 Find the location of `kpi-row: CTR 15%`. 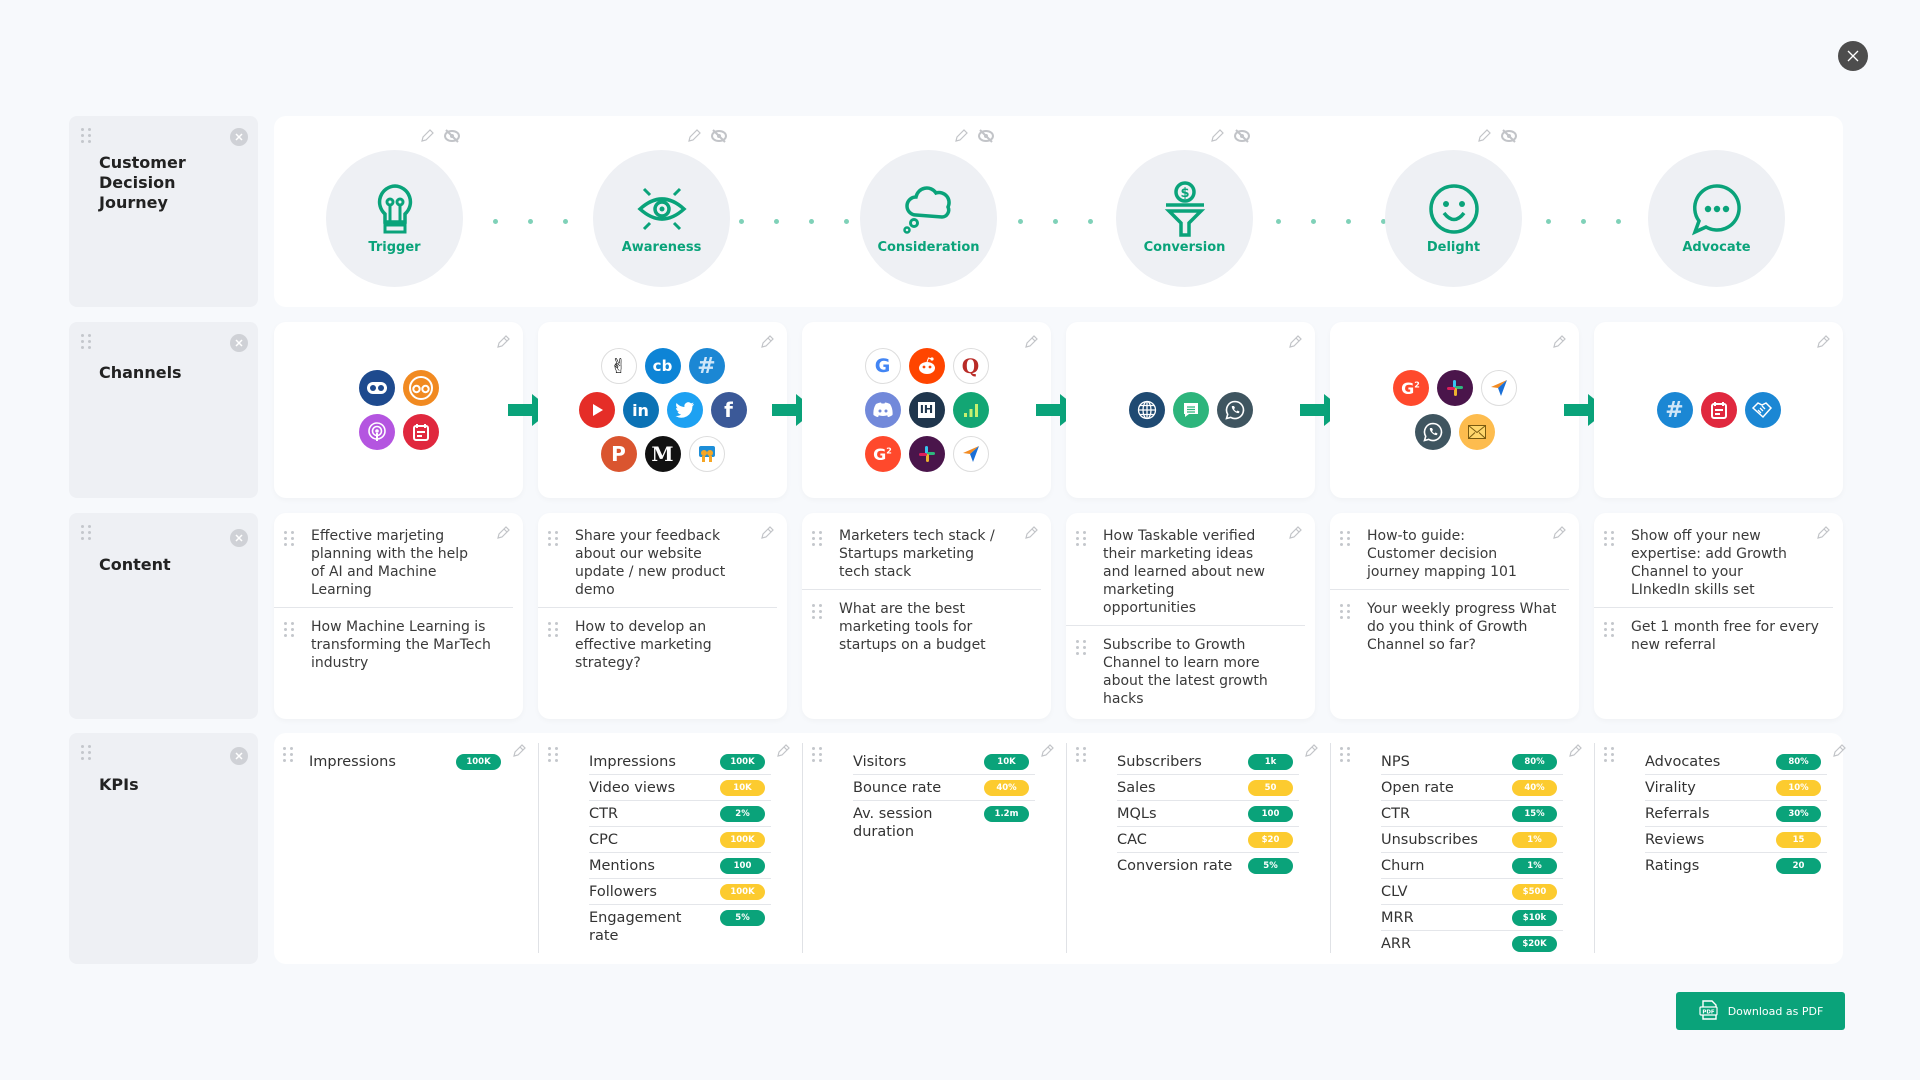

kpi-row: CTR 15% is located at coordinates (1472, 813).